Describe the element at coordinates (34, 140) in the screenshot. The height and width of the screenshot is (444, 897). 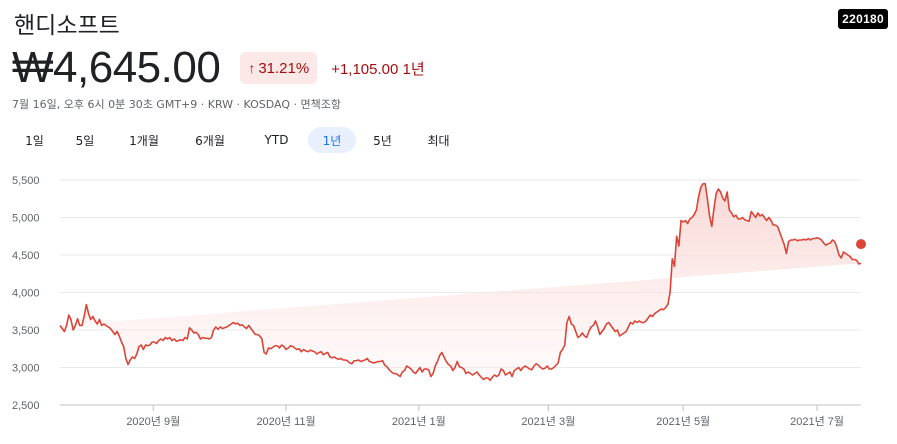
I see `range-tab-1d: 1일` at that location.